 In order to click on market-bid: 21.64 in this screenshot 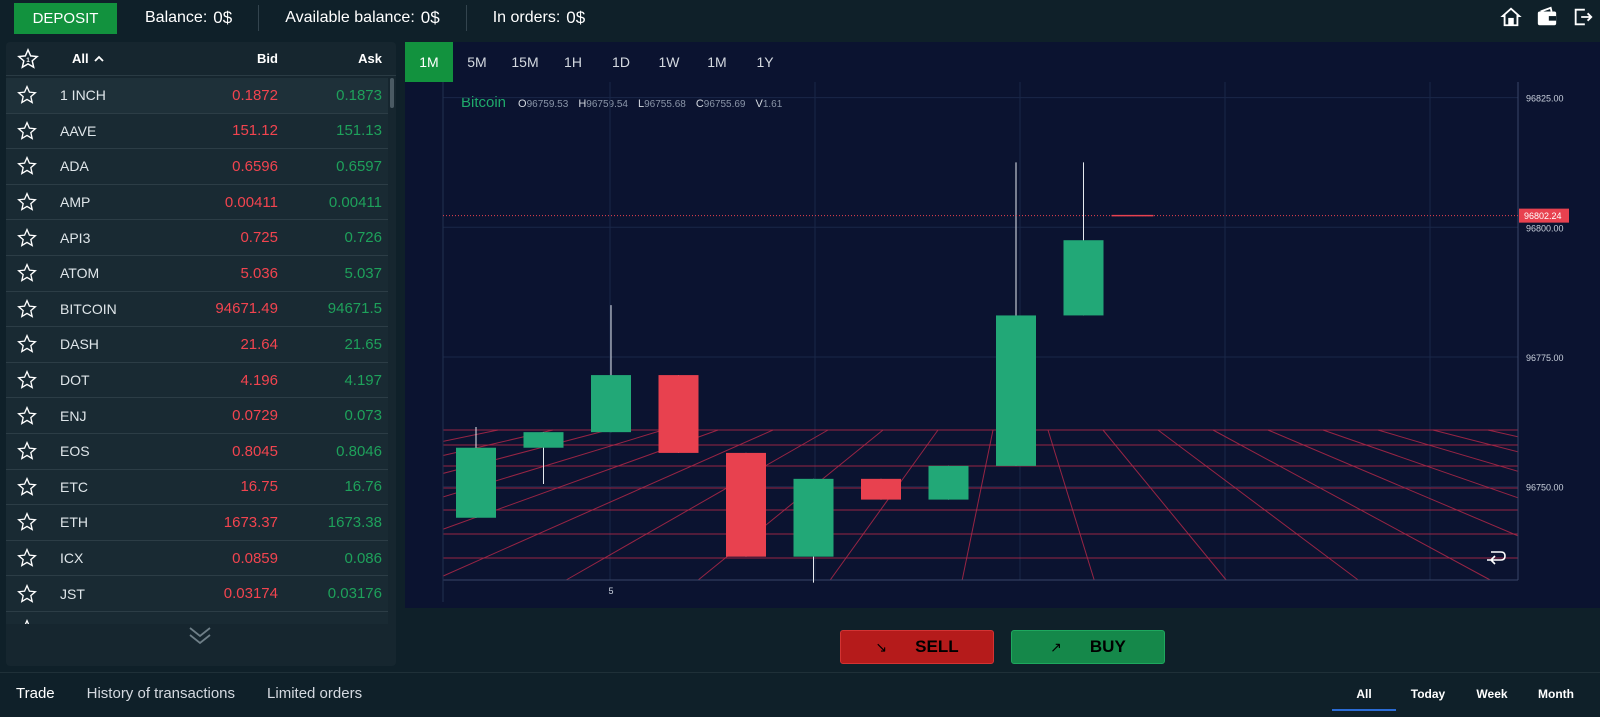, I will do `click(259, 344)`.